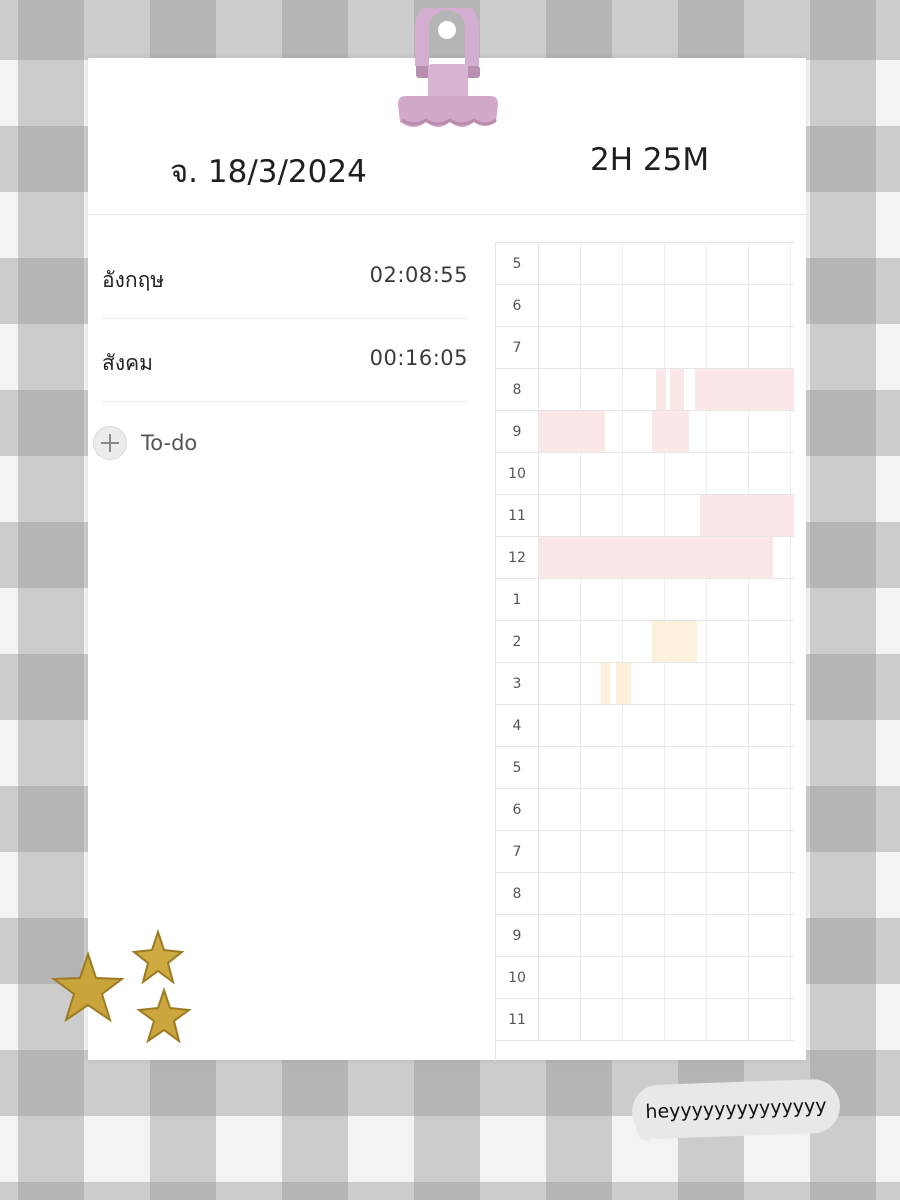 Image resolution: width=900 pixels, height=1200 pixels. What do you see at coordinates (517, 851) in the screenshot?
I see `hour-label: 7` at bounding box center [517, 851].